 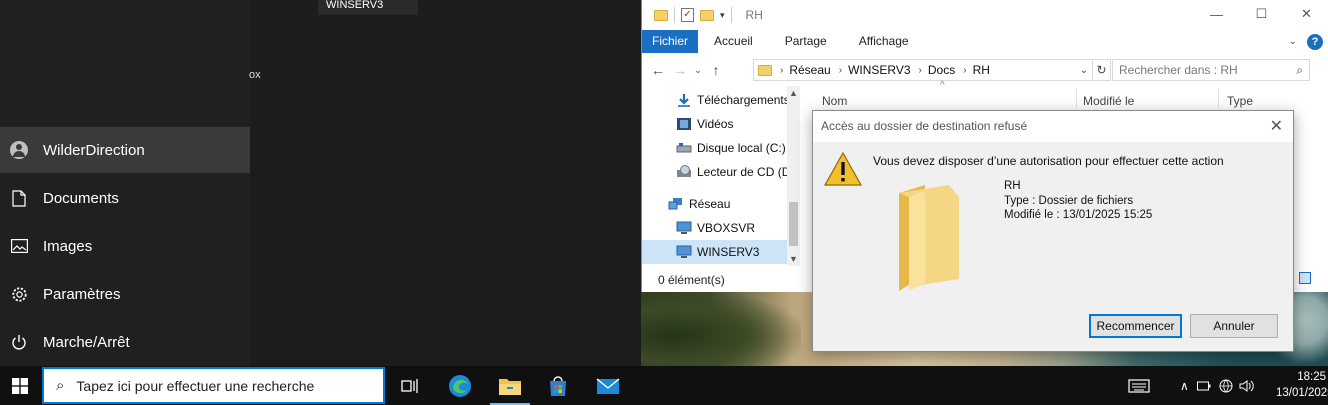 What do you see at coordinates (843, 168) in the screenshot?
I see `warning-icon` at bounding box center [843, 168].